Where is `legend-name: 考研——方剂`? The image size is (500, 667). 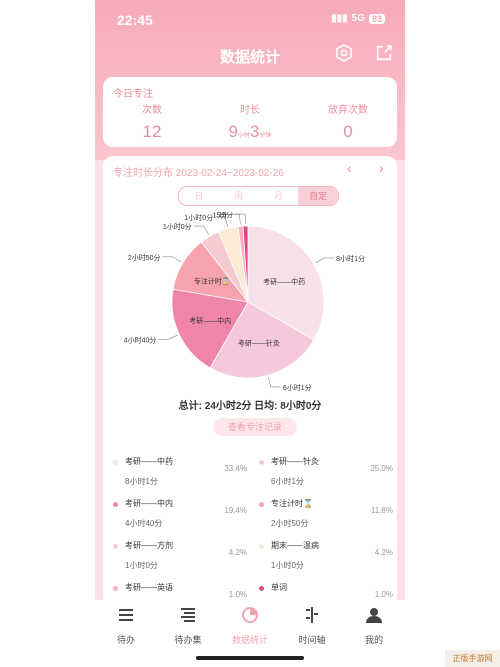 legend-name: 考研——方剂 is located at coordinates (149, 545).